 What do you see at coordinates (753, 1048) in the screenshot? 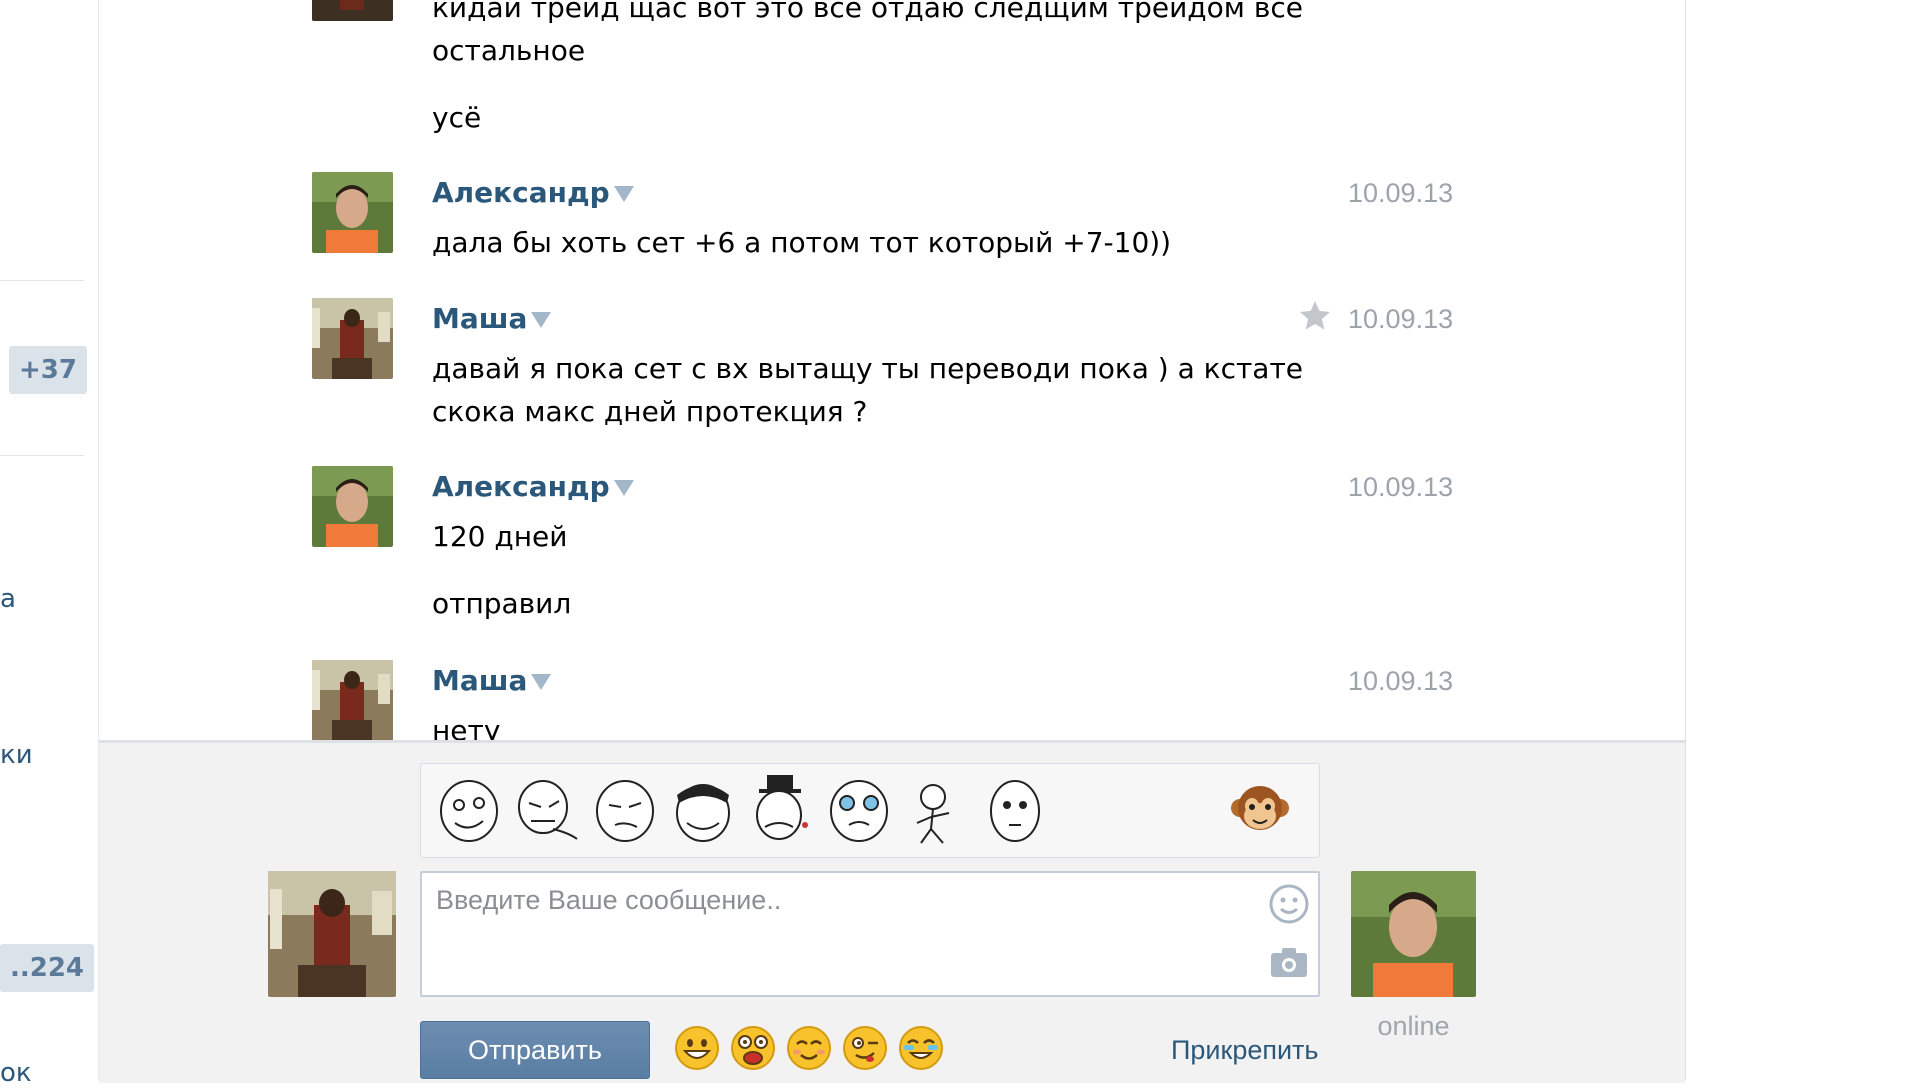
I see `emoji-shocked-icon` at bounding box center [753, 1048].